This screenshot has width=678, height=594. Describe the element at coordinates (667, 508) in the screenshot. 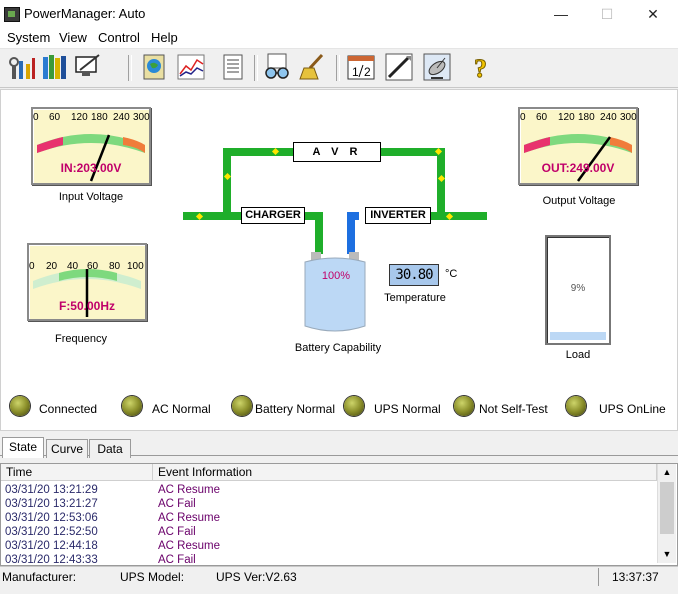

I see `scroll-thumb` at that location.